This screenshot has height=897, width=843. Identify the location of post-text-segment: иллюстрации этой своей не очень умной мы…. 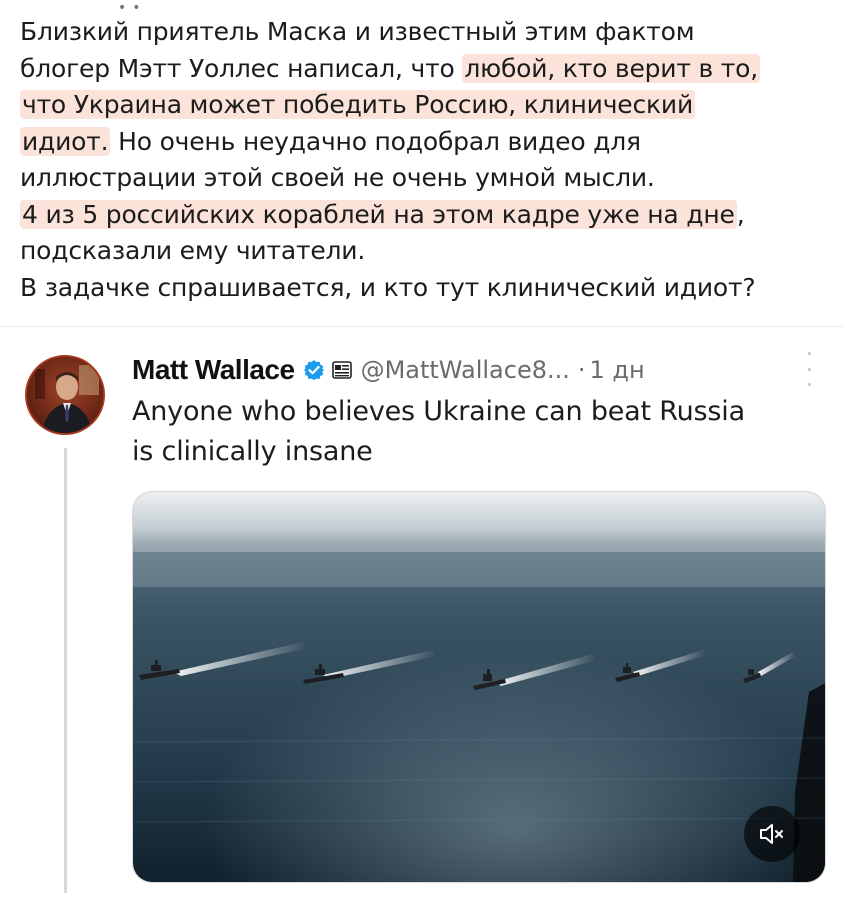
(337, 177).